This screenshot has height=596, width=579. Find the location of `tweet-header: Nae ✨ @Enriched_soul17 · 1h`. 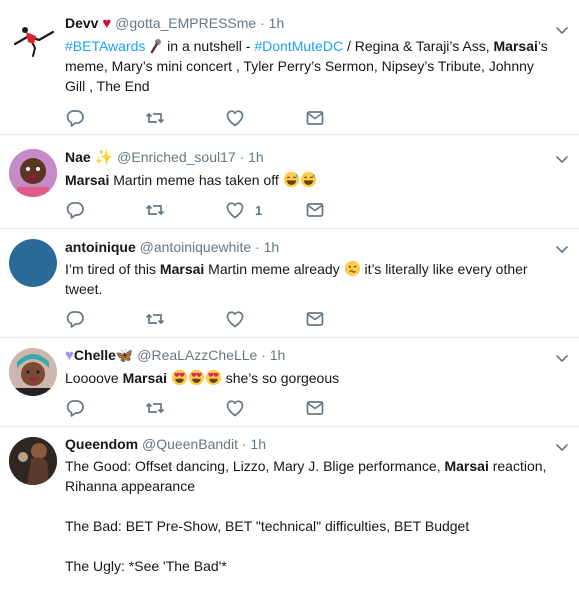

tweet-header: Nae ✨ @Enriched_soul17 · 1h is located at coordinates (307, 157).